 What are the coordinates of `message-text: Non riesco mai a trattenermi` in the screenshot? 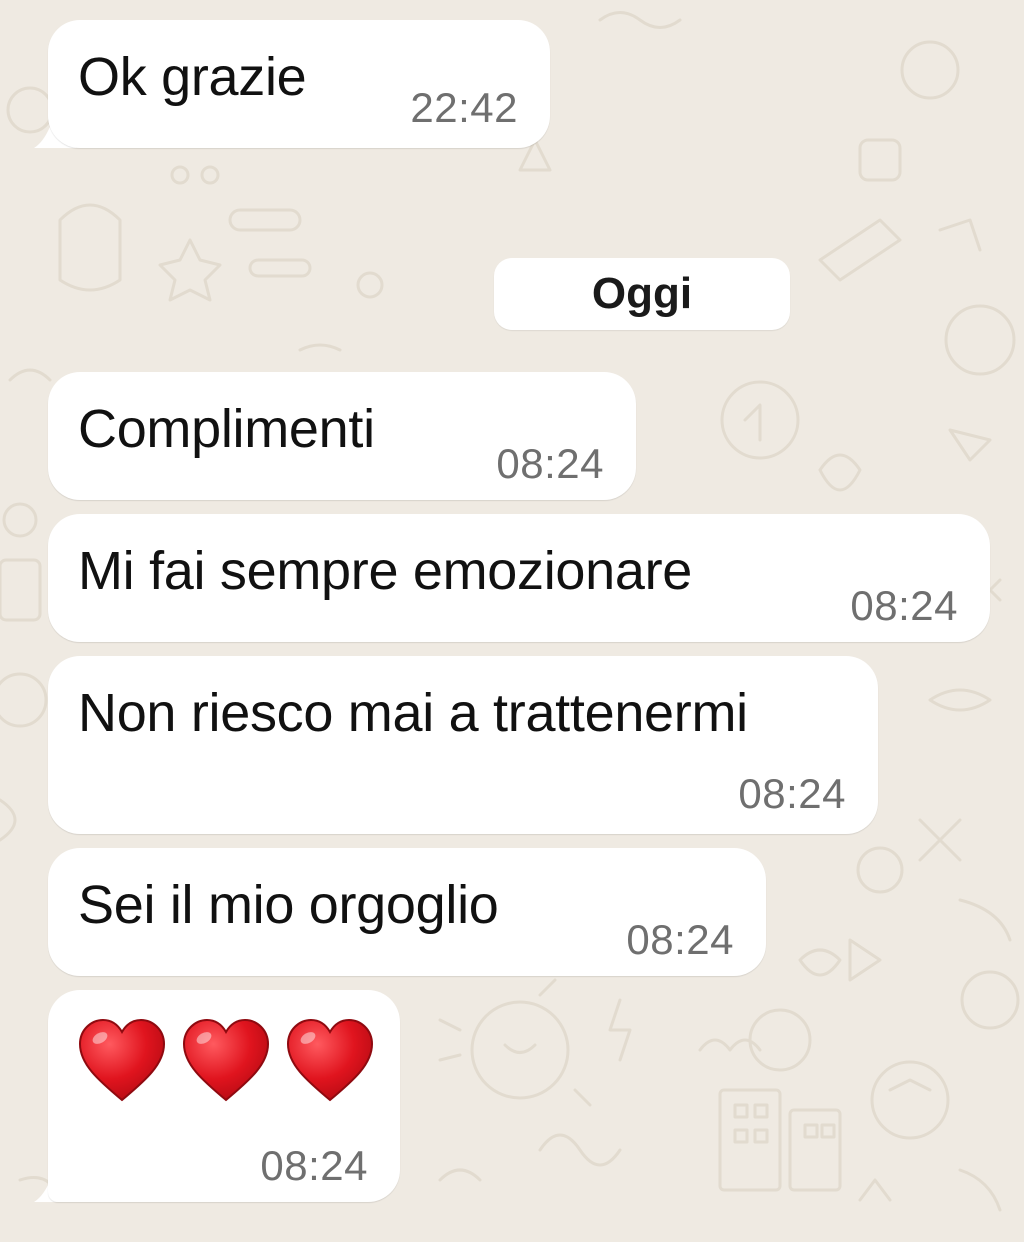 It's located at (413, 713).